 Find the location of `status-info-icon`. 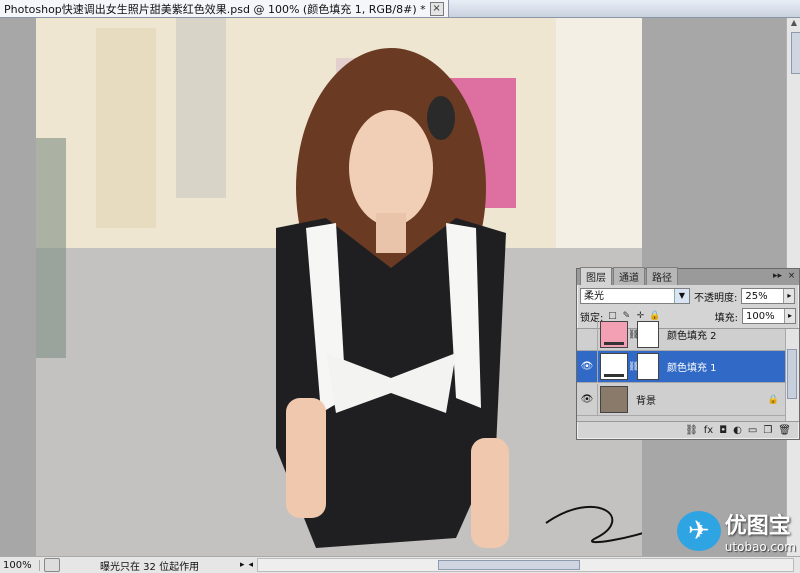

status-info-icon is located at coordinates (52, 565).